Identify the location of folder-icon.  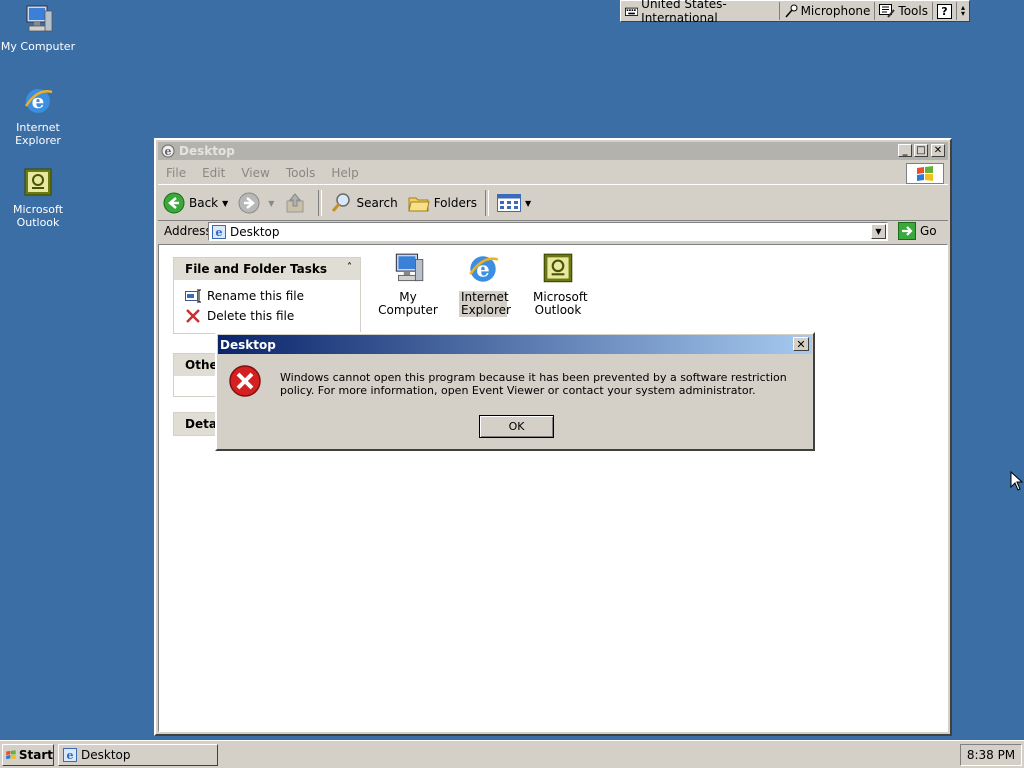
(419, 204).